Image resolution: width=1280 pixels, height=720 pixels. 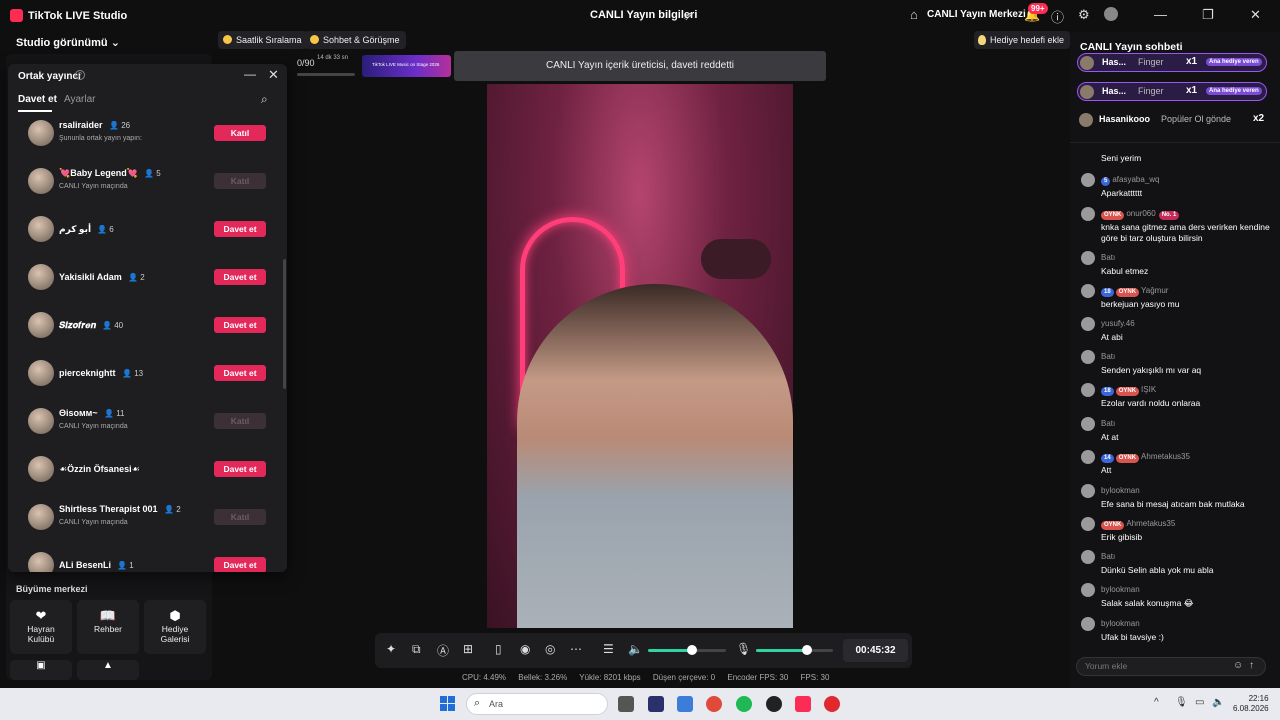 I want to click on ai-icon: Ⓐ, so click(x=443, y=650).